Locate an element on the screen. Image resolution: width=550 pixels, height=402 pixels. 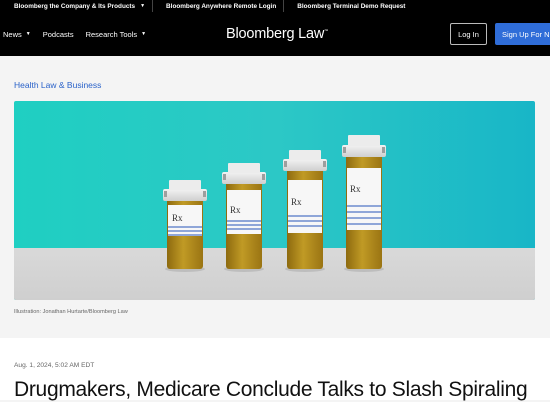
pill-bottle-large: Rx is located at coordinates (305, 211).